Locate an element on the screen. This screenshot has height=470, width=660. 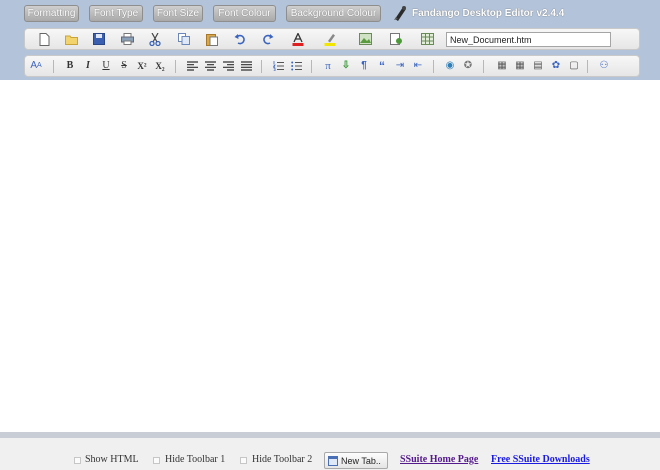
ordered-list-icon is located at coordinates (278, 66).